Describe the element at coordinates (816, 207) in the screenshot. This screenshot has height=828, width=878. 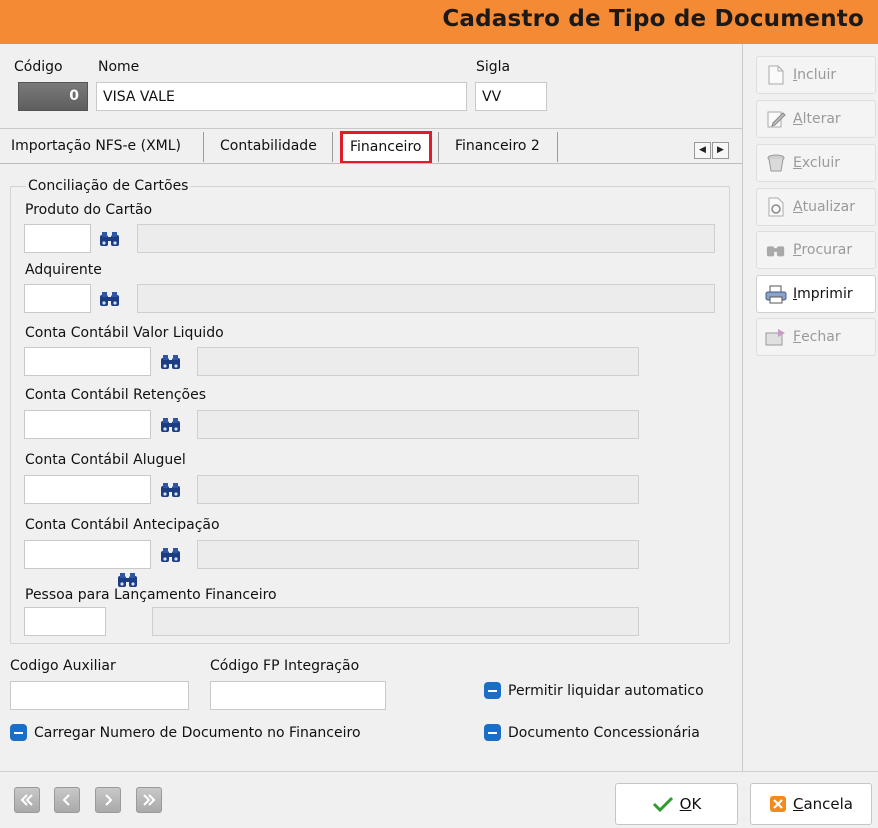
I see `atualizar-button: Atualizar` at that location.